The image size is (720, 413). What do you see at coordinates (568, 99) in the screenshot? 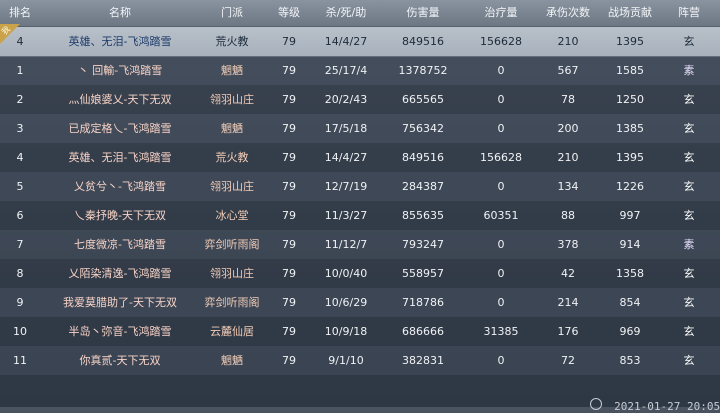
I see `cell-tank: 78` at bounding box center [568, 99].